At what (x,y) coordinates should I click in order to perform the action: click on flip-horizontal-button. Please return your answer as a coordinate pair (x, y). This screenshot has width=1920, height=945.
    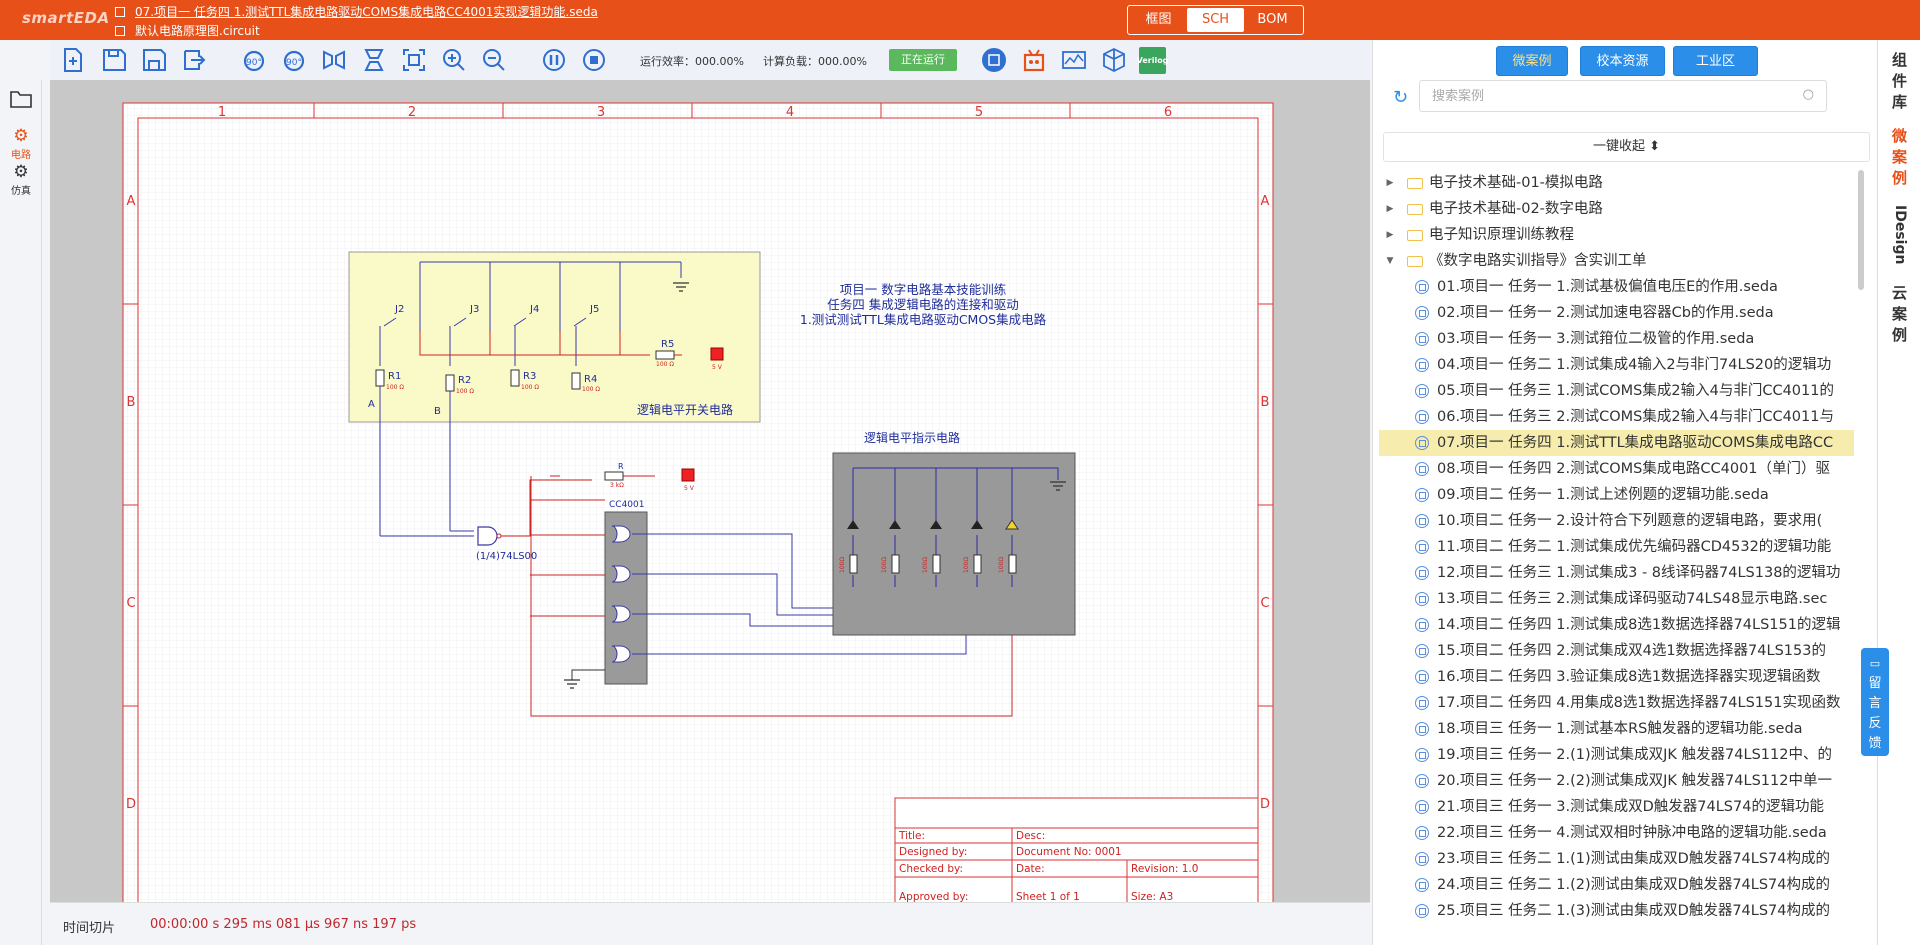
    Looking at the image, I should click on (334, 60).